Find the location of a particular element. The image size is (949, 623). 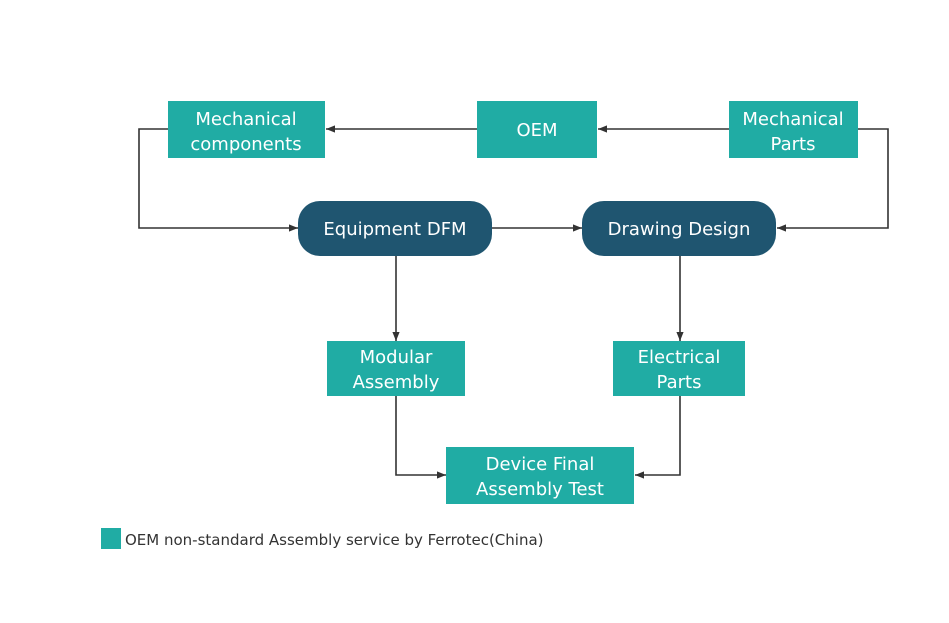

connector-modular-to-final is located at coordinates (420, 437).